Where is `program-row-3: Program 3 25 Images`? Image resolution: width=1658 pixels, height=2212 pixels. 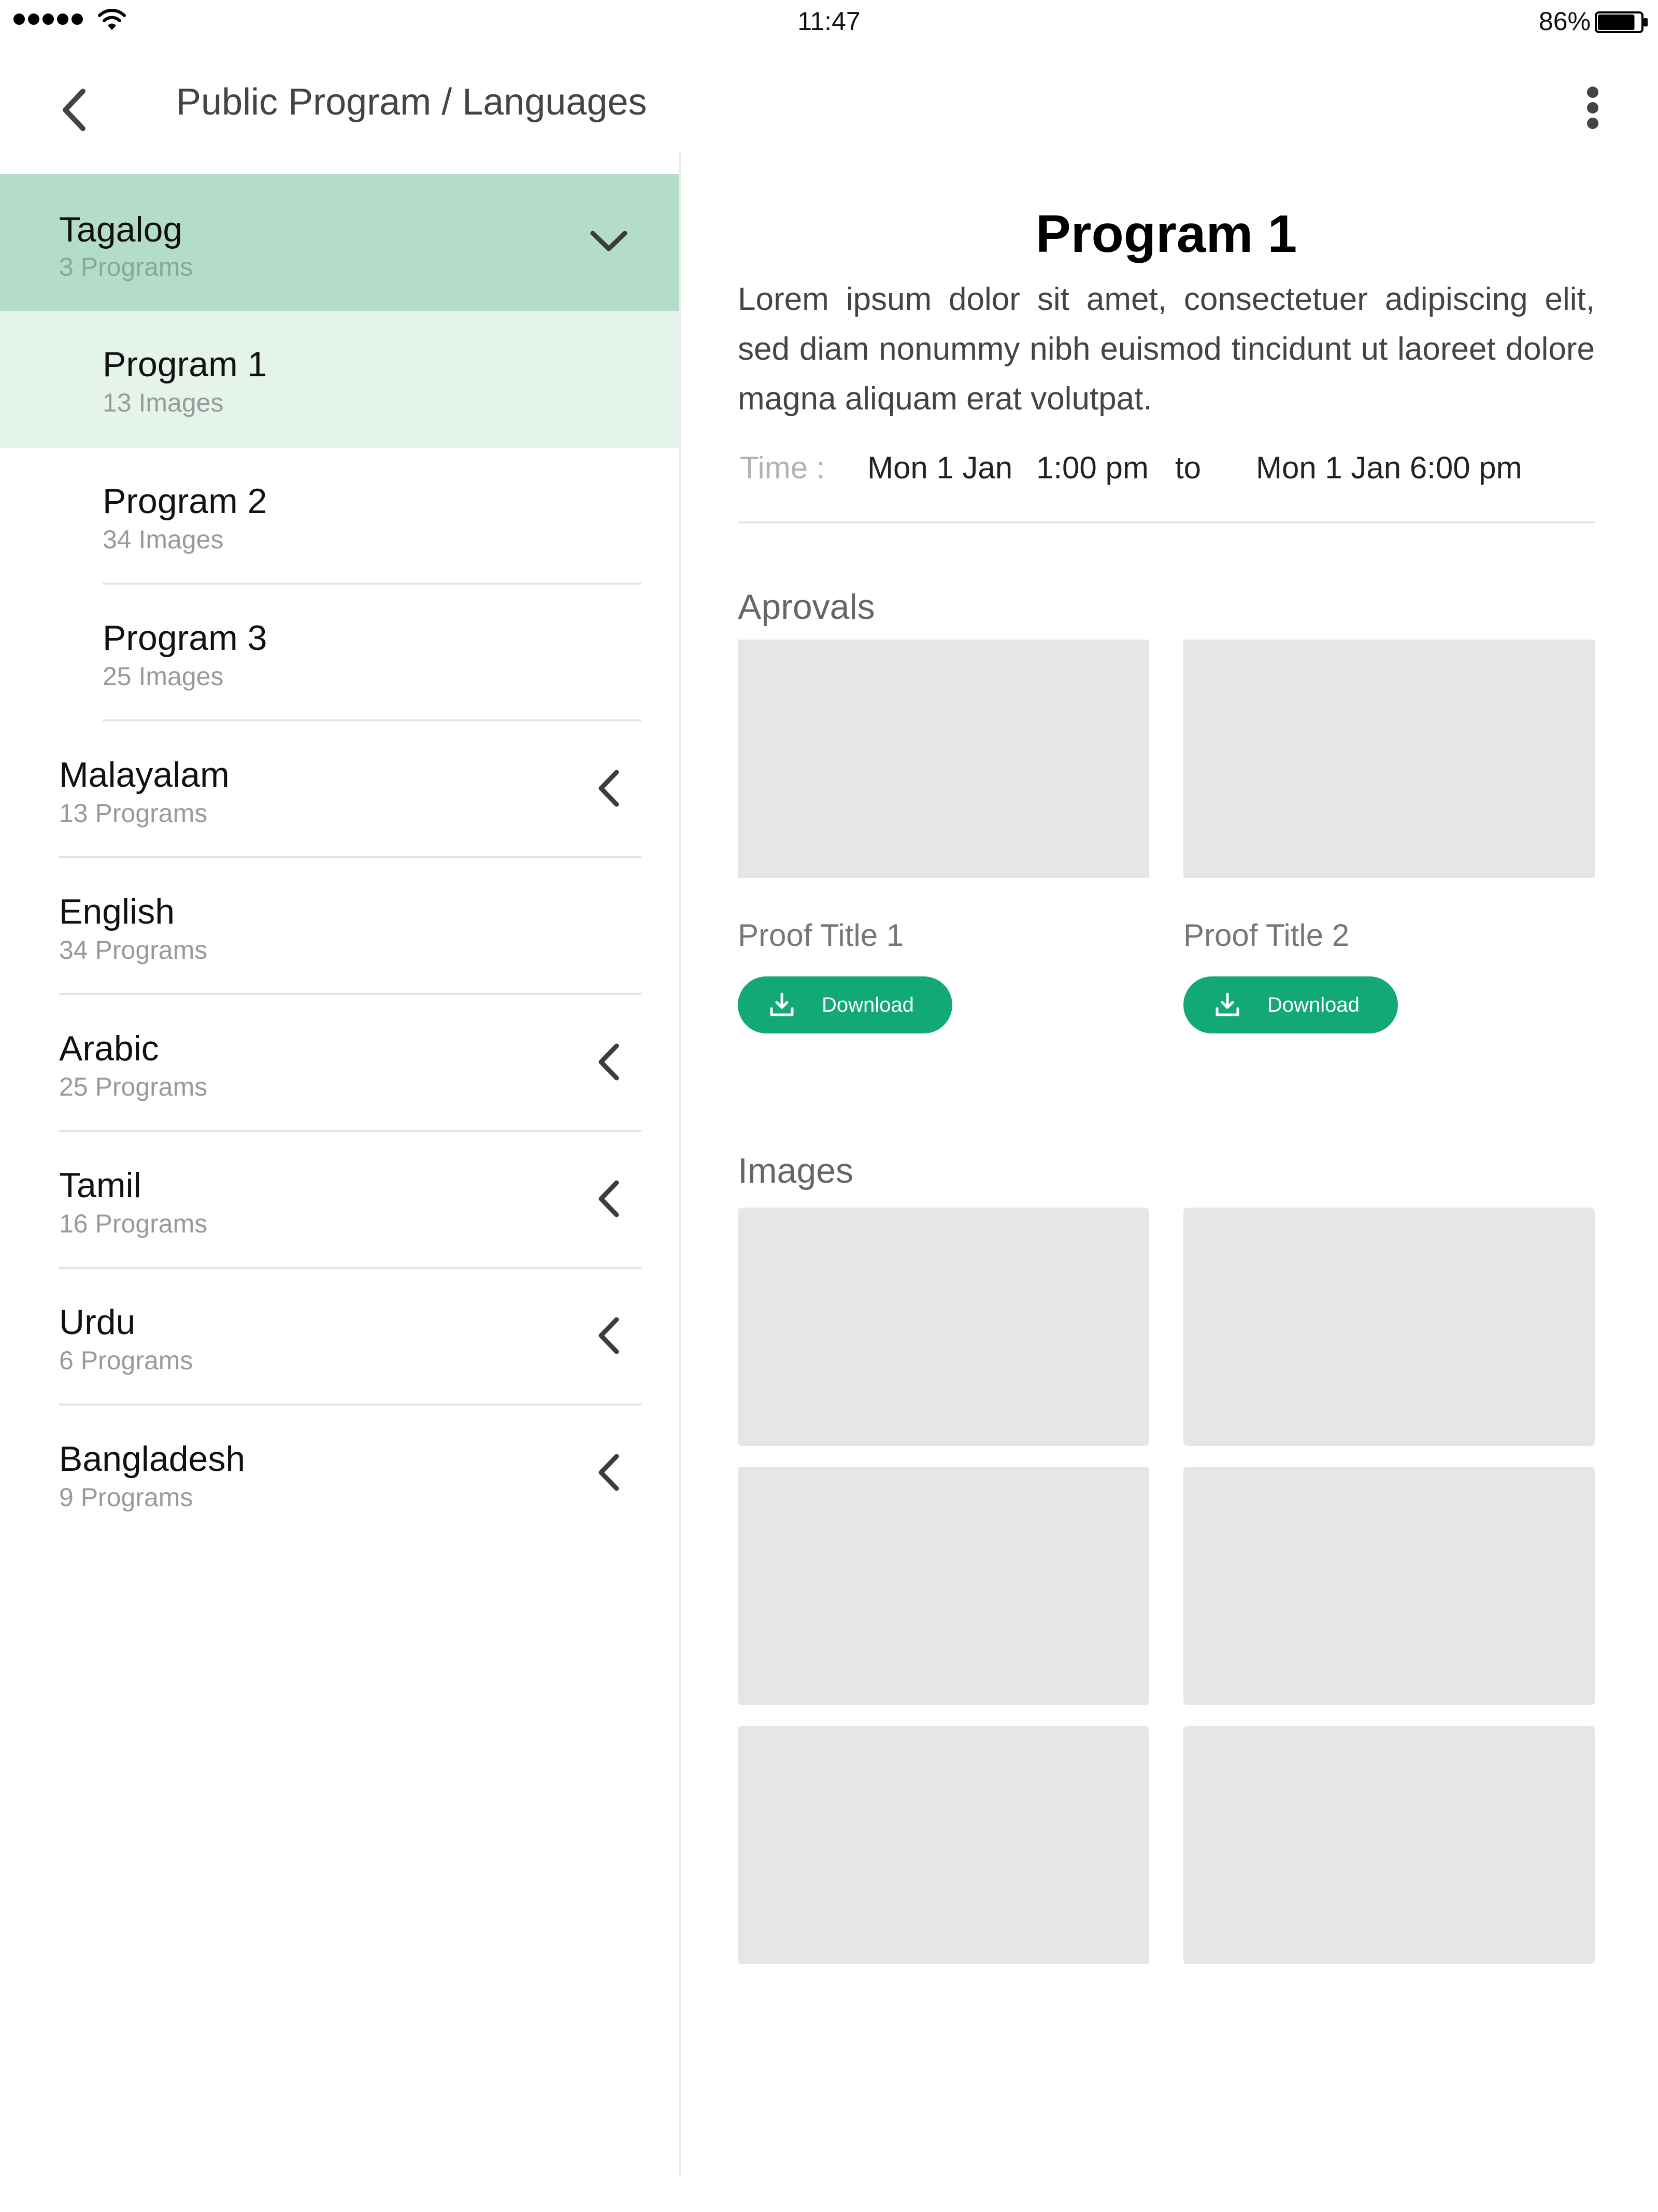
program-row-3: Program 3 25 Images is located at coordinates (339, 653).